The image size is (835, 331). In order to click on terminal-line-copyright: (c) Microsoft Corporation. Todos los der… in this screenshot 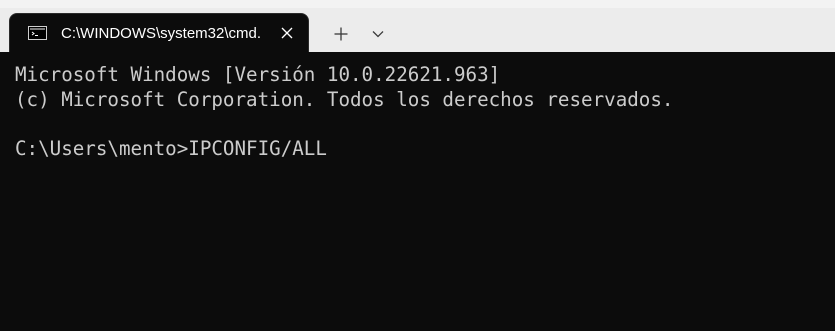, I will do `click(344, 99)`.